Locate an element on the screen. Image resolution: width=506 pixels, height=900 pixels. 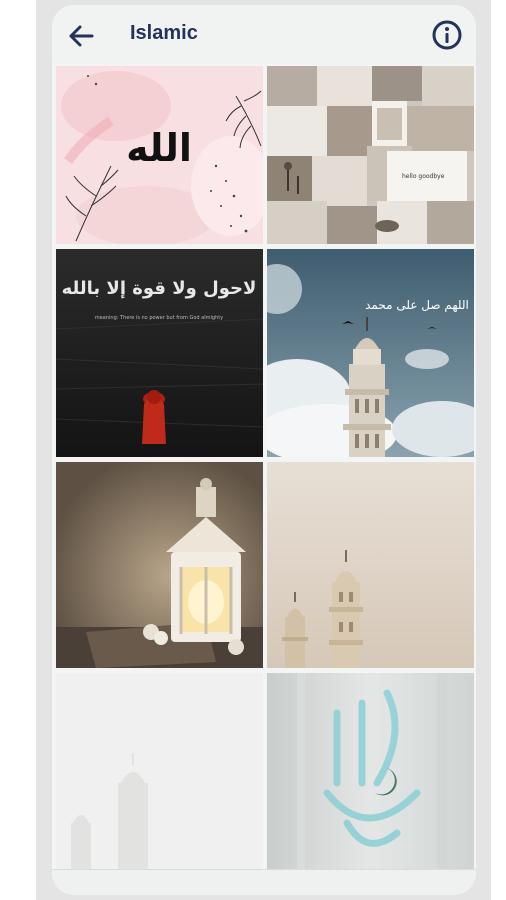
salawat-text: اللهم صل على محمد is located at coordinates (417, 305).